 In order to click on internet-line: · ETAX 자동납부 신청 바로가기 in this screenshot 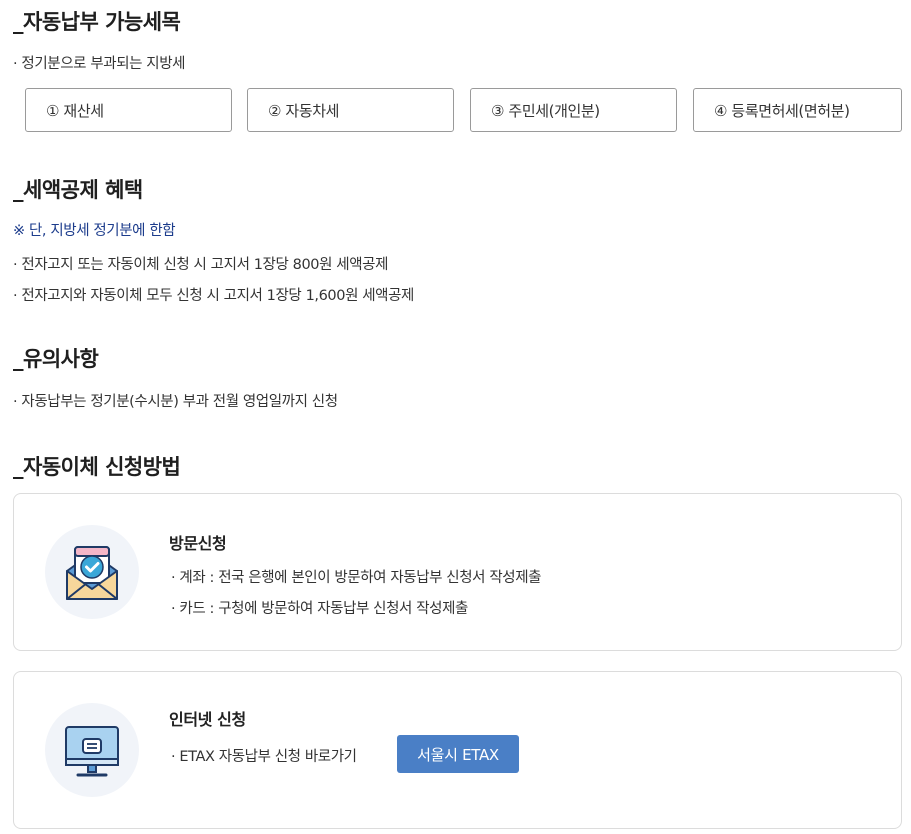, I will do `click(264, 757)`.